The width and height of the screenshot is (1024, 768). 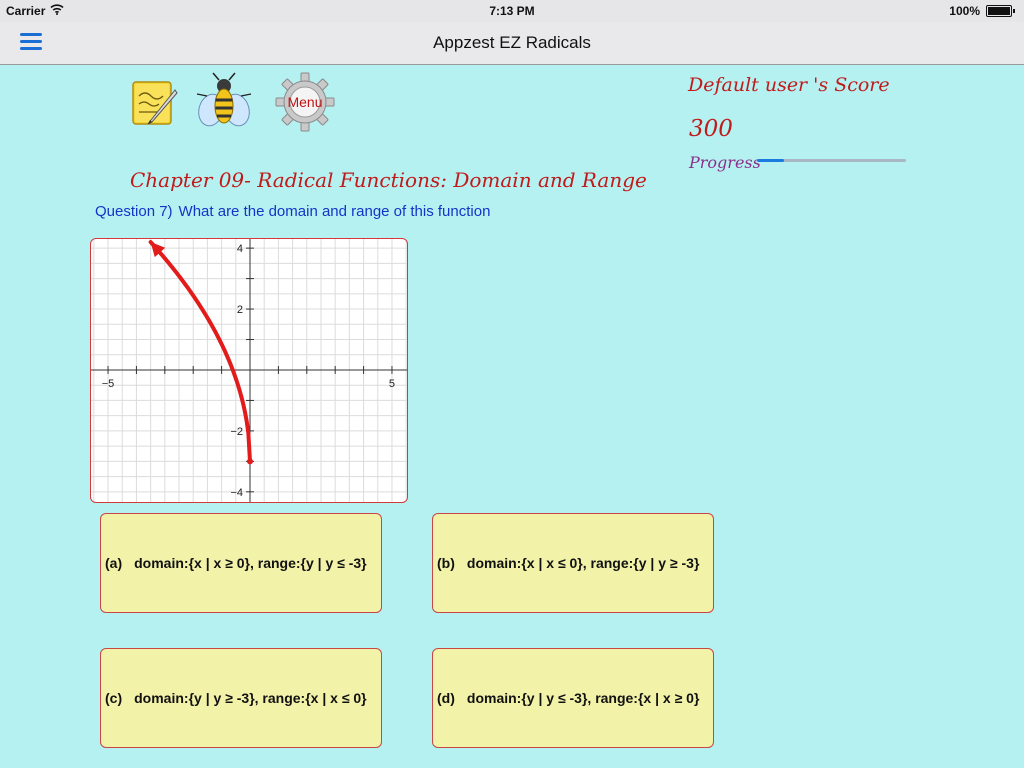 I want to click on menu-label: Menu, so click(x=305, y=102).